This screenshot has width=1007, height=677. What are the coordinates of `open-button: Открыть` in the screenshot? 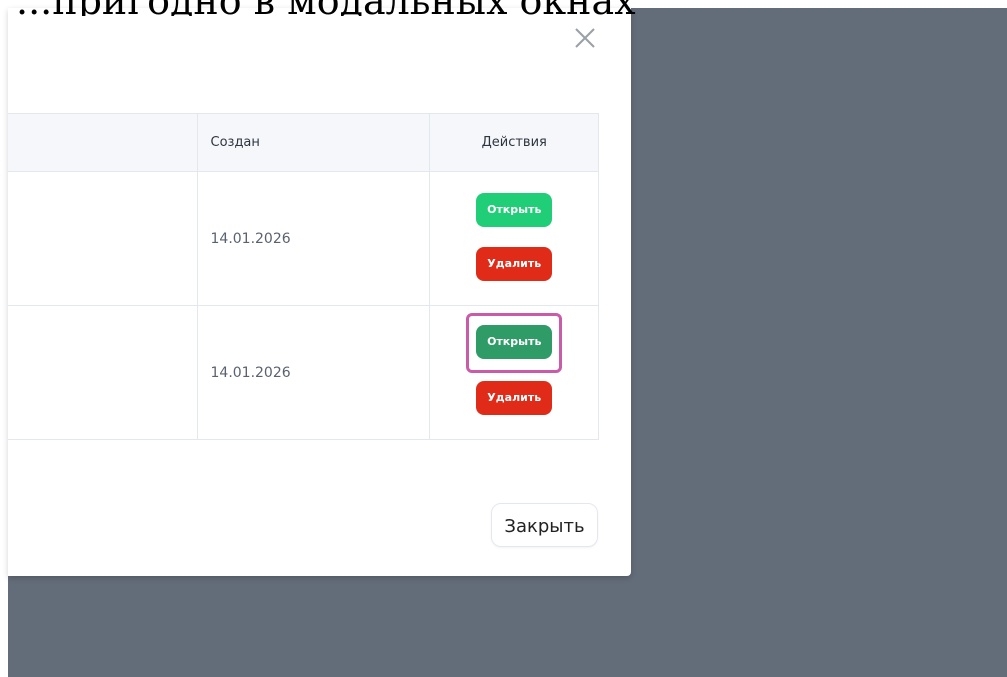 It's located at (514, 209).